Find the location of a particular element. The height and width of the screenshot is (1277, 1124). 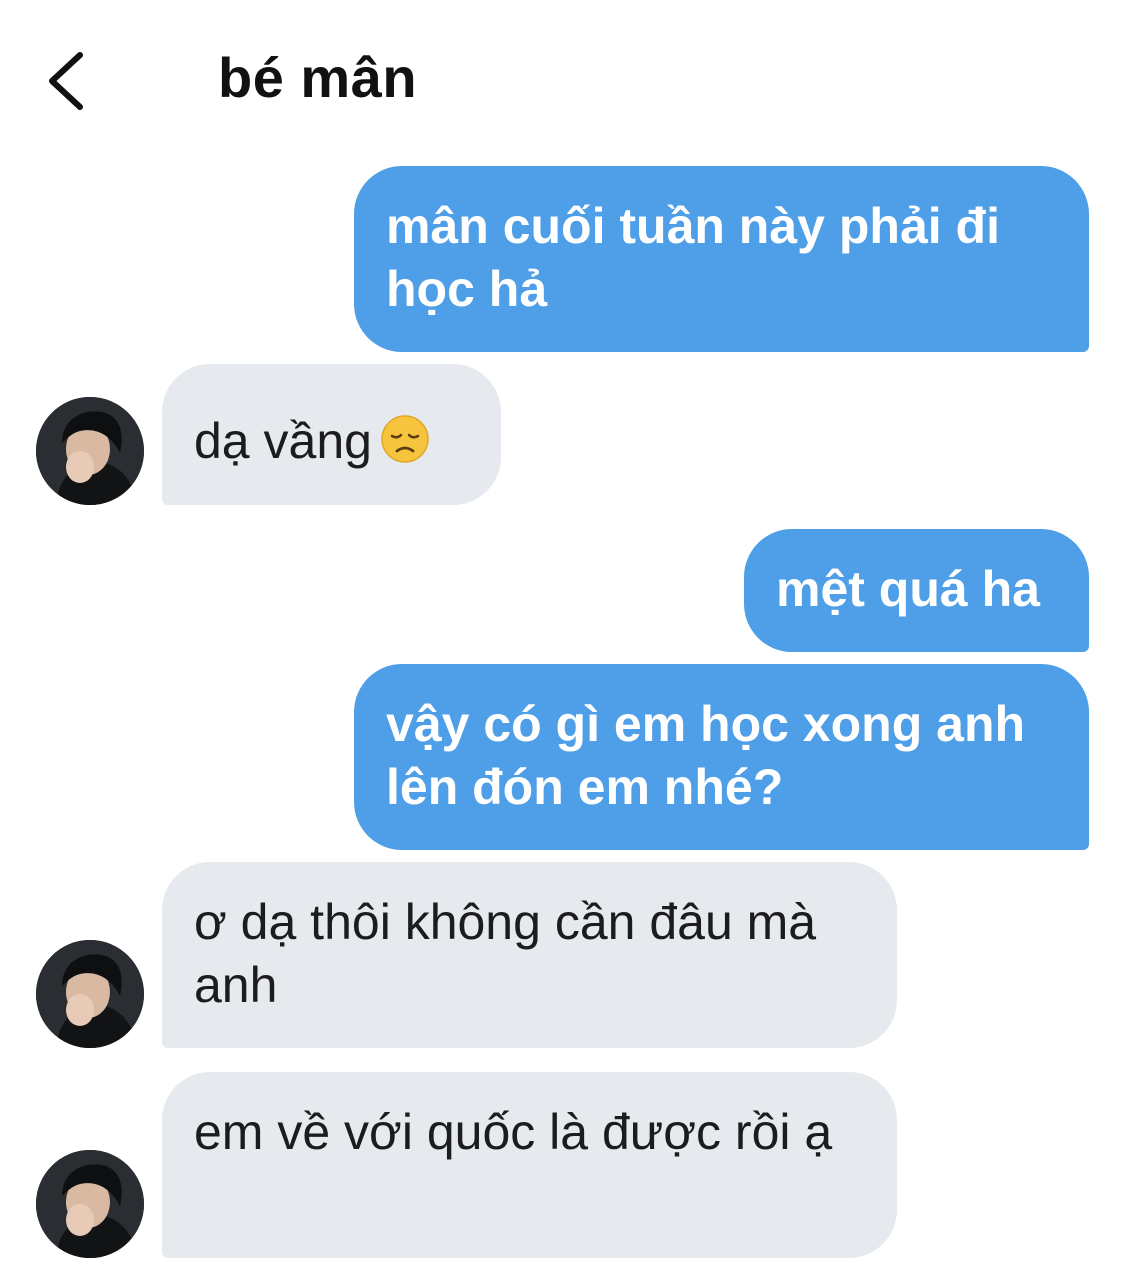

message-incoming: dạ vầng is located at coordinates (331, 434).